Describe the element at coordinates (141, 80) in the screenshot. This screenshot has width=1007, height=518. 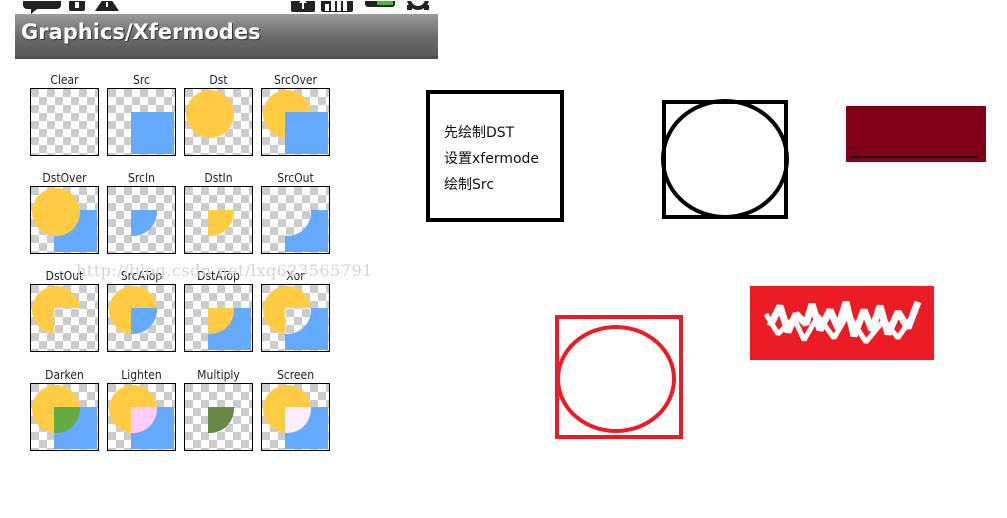
I see `xfermode-label: Src` at that location.